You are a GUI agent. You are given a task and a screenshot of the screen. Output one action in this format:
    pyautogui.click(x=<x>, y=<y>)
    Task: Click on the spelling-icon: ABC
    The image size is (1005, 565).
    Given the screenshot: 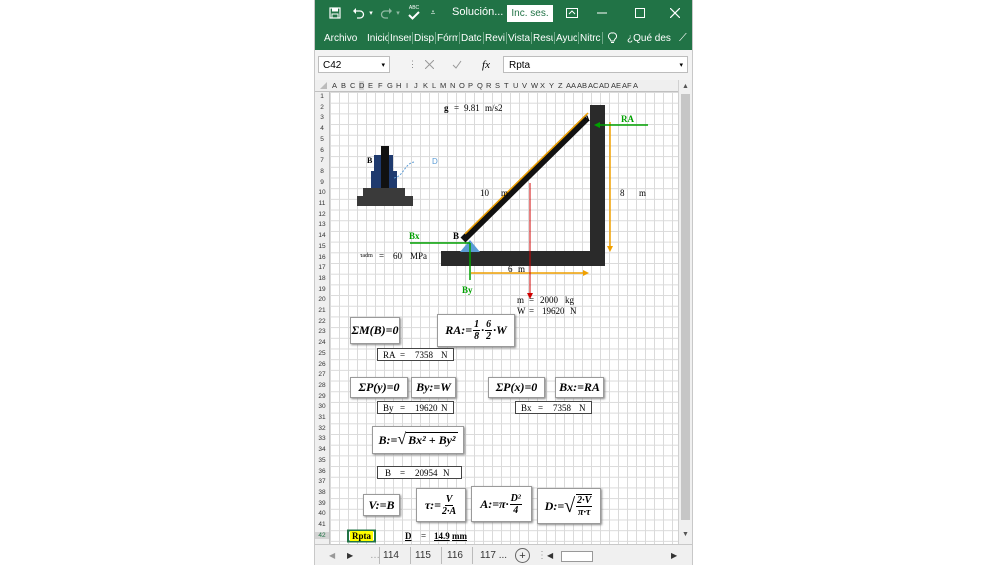 What is the action you would take?
    pyautogui.click(x=414, y=13)
    